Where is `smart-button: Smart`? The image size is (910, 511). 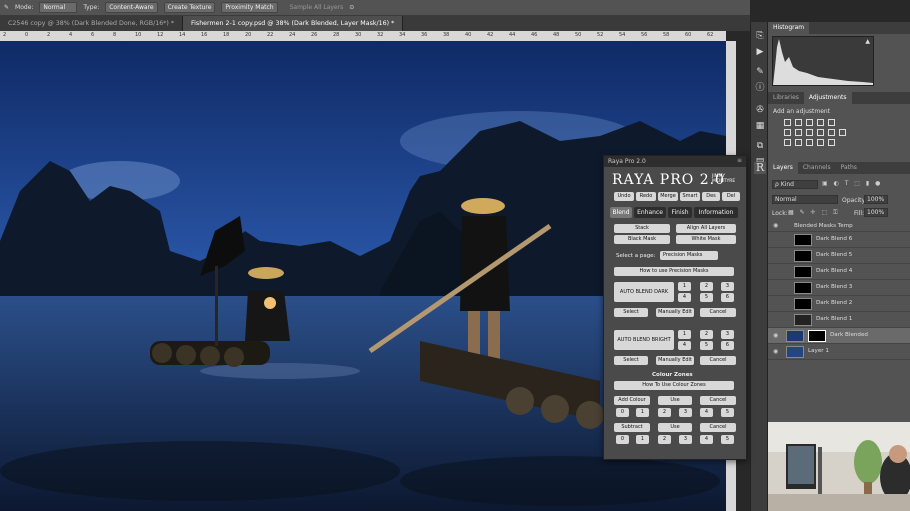 smart-button: Smart is located at coordinates (690, 196).